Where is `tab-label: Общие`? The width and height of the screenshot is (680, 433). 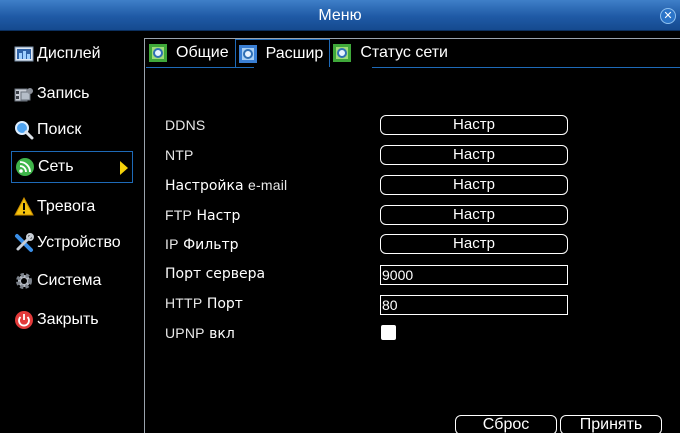 tab-label: Общие is located at coordinates (202, 52).